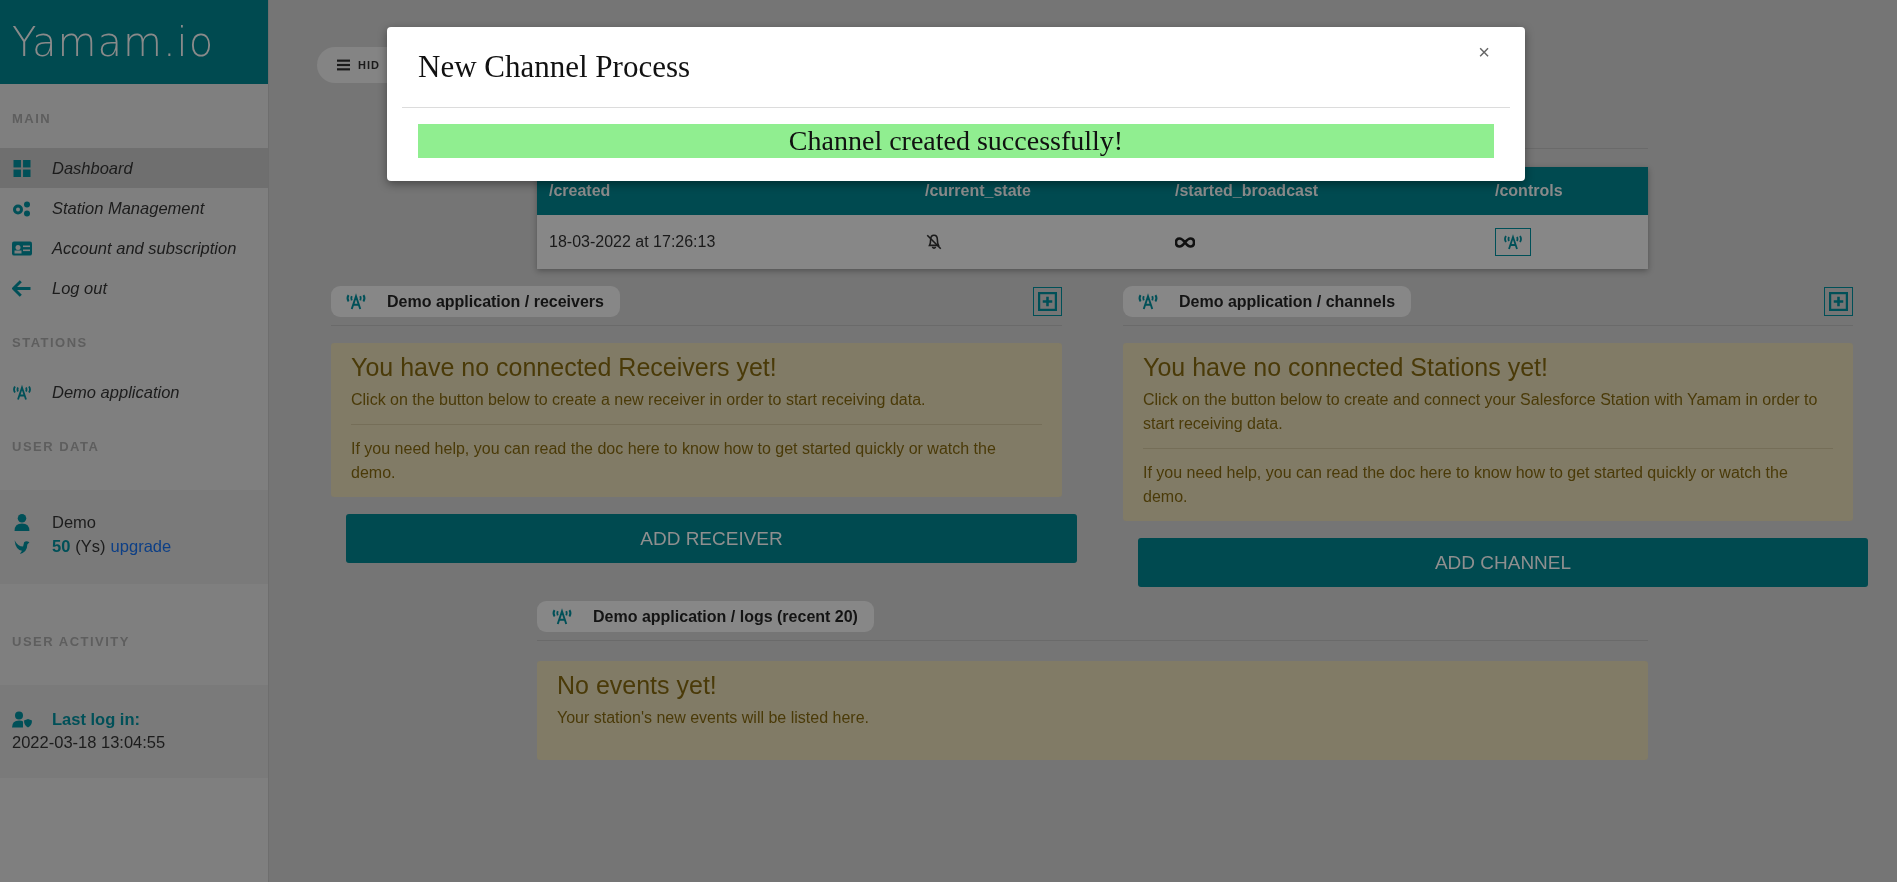  What do you see at coordinates (61, 546) in the screenshot?
I see `credits-amount: 50` at bounding box center [61, 546].